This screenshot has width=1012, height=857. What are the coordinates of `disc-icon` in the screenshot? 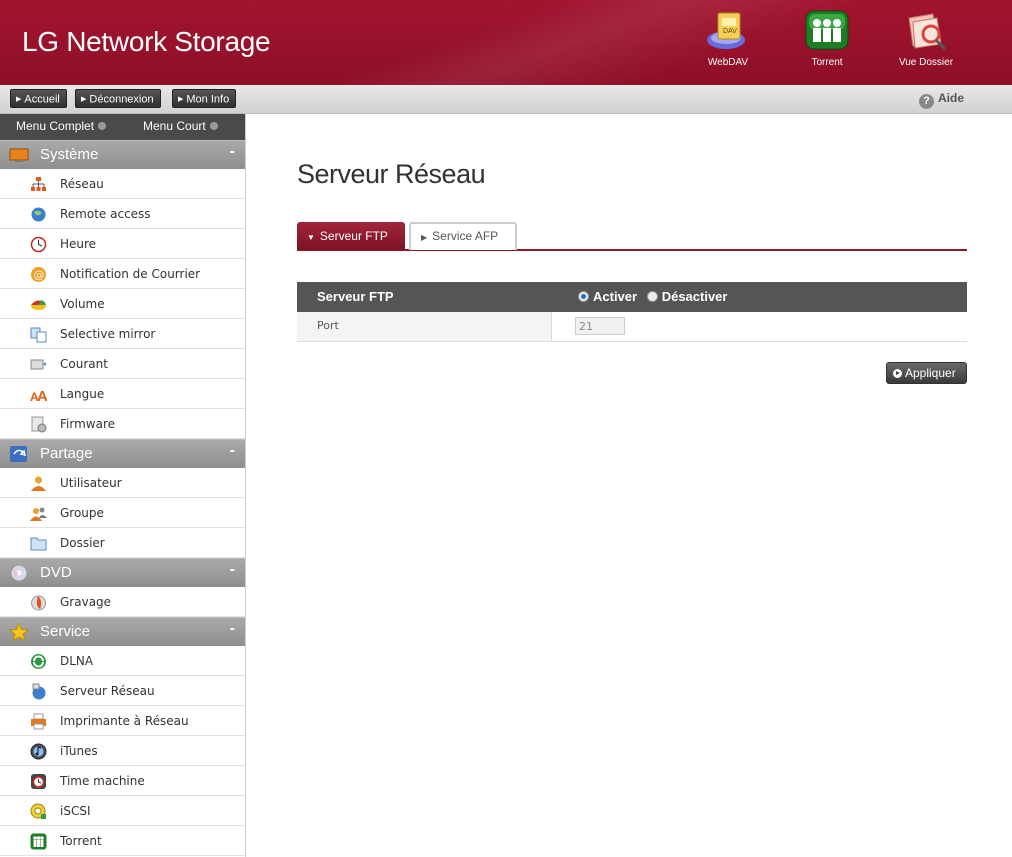 It's located at (19, 573).